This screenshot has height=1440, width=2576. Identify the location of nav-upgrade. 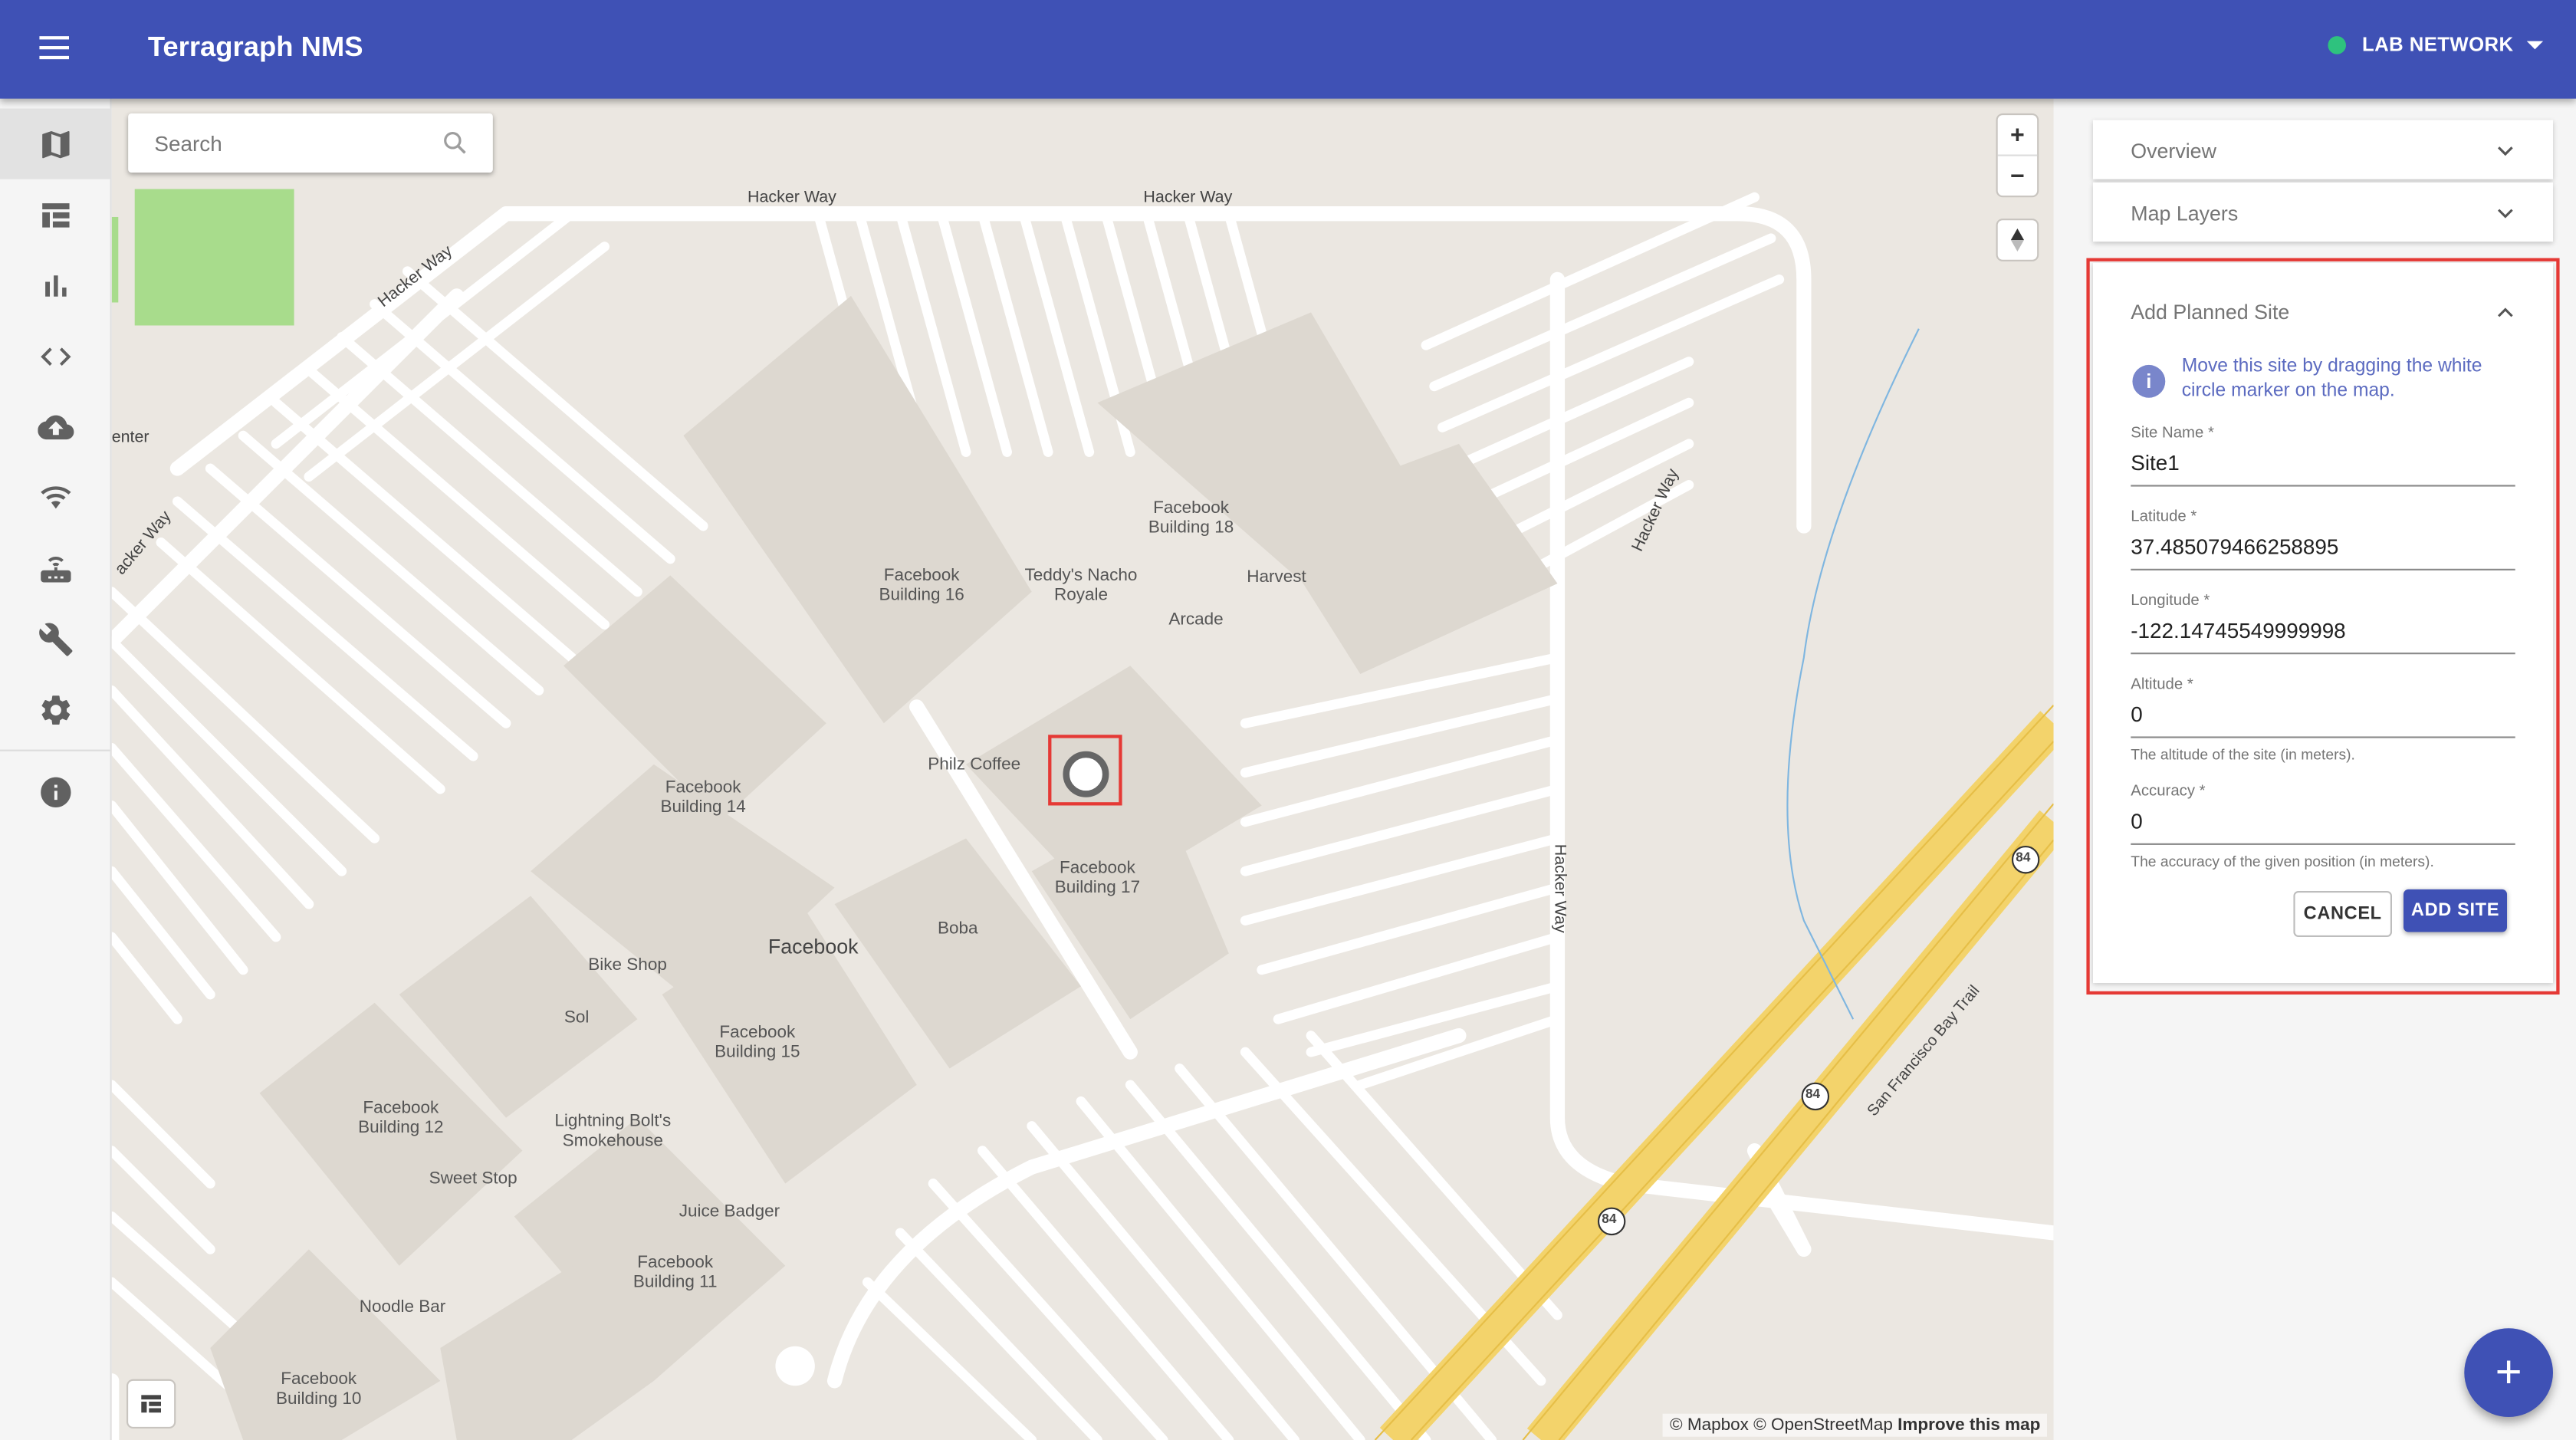
(55, 426).